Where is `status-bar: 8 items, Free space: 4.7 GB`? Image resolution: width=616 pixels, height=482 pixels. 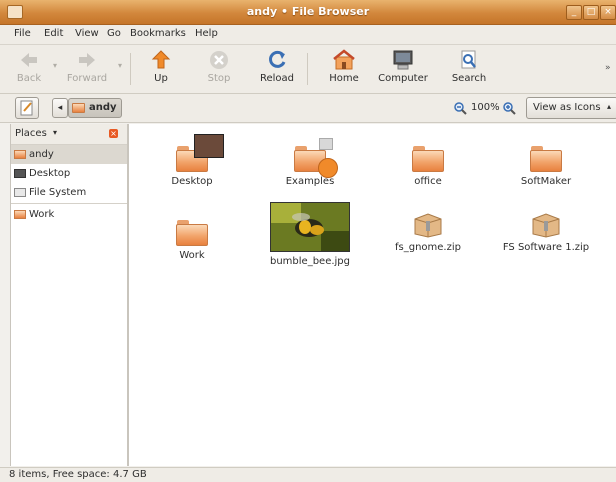 status-bar: 8 items, Free space: 4.7 GB is located at coordinates (308, 474).